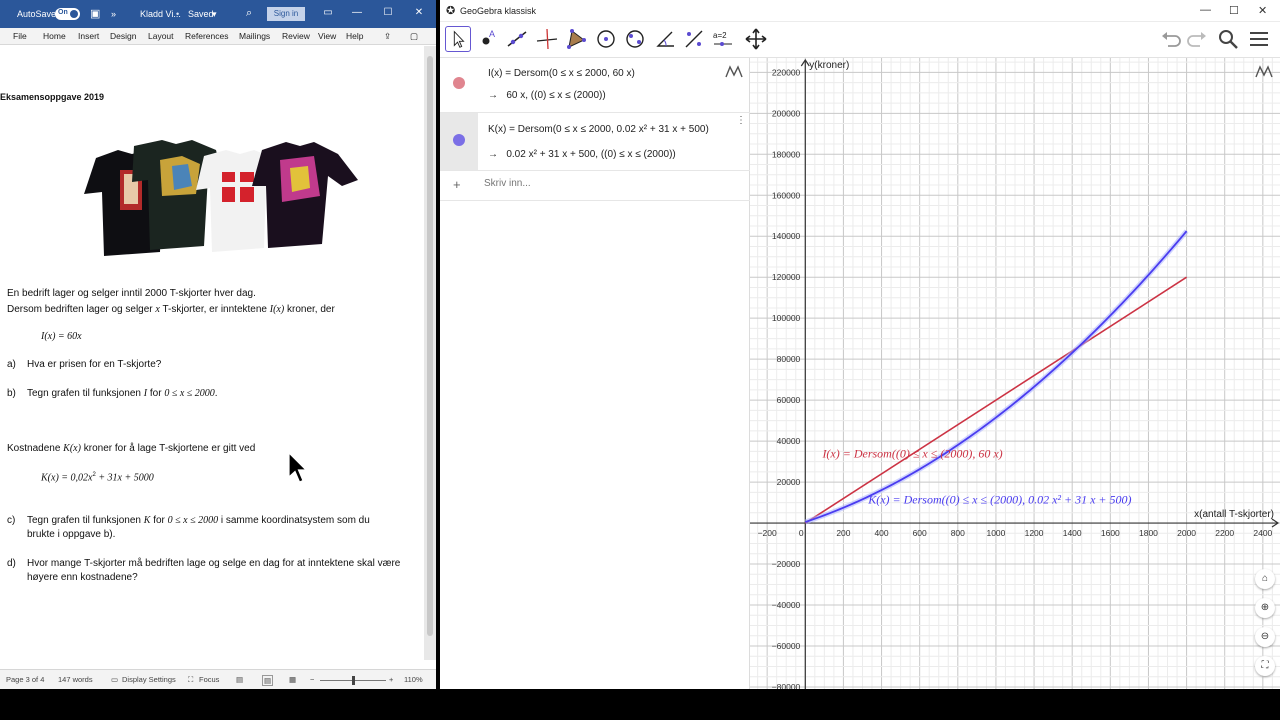 The image size is (1280, 720). Describe the element at coordinates (493, 154) in the screenshot. I see `arrow-icon: →` at that location.